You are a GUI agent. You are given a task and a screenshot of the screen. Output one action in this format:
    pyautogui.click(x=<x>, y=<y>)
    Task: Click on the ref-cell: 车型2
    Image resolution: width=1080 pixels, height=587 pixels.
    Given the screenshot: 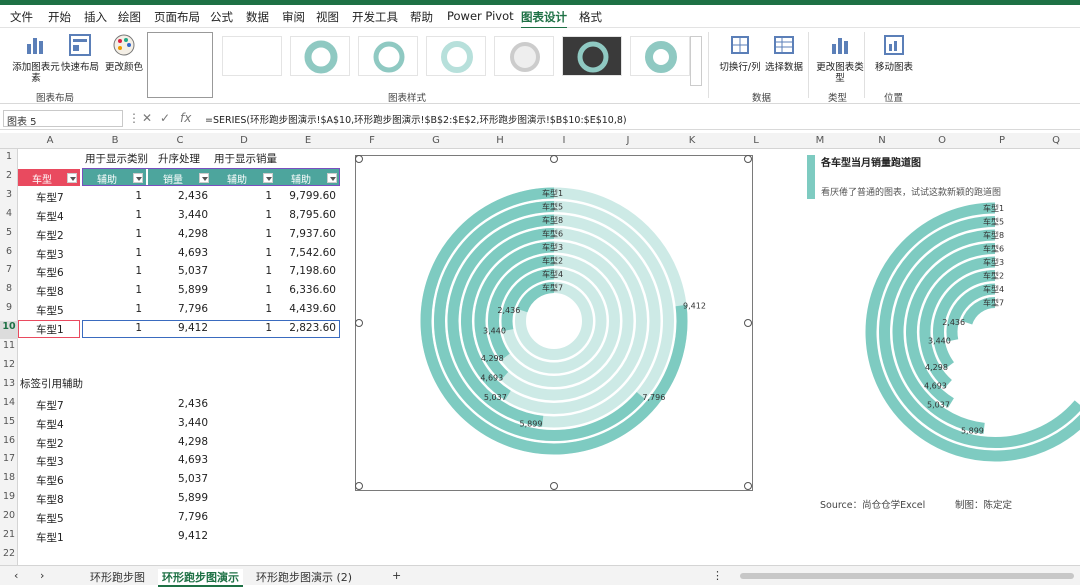 What is the action you would take?
    pyautogui.click(x=50, y=443)
    